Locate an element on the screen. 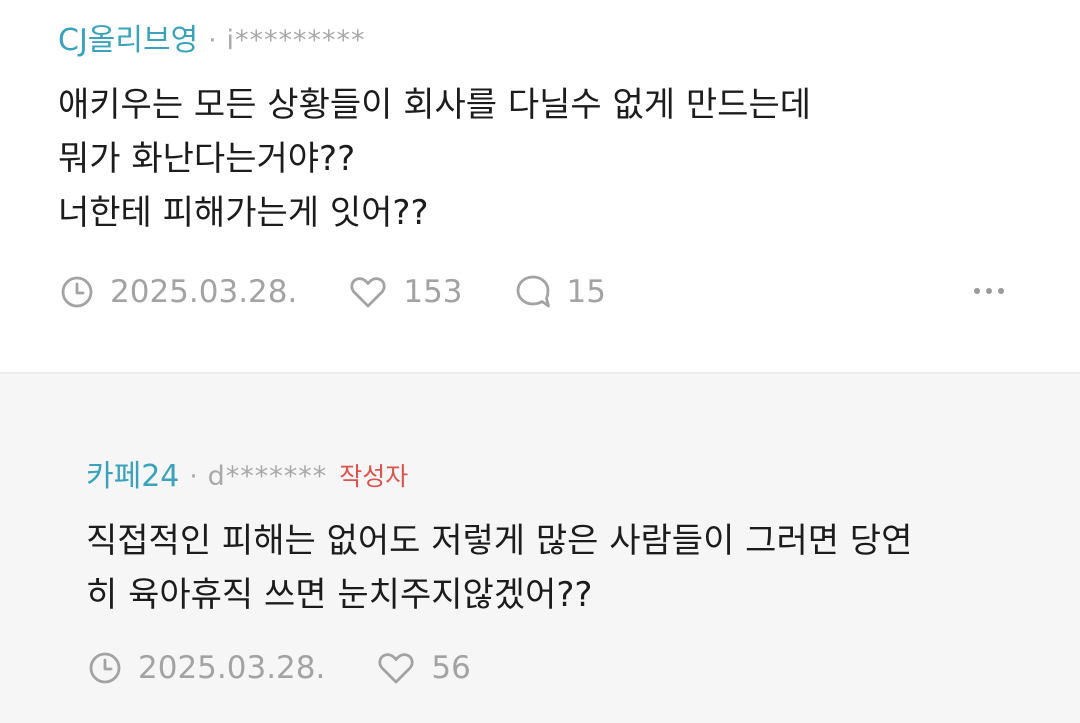  comment-line: 애키우는 모든 상황들이 회사를 다닐수 없게 만드는데 is located at coordinates (435, 105).